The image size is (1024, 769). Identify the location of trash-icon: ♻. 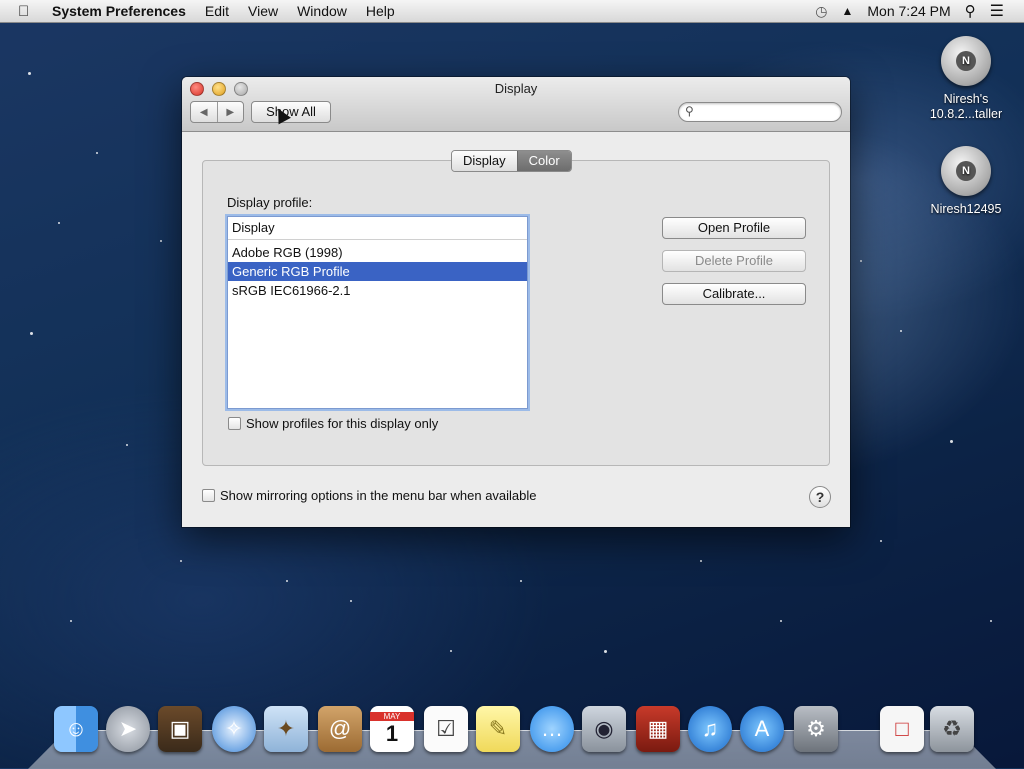
(952, 729).